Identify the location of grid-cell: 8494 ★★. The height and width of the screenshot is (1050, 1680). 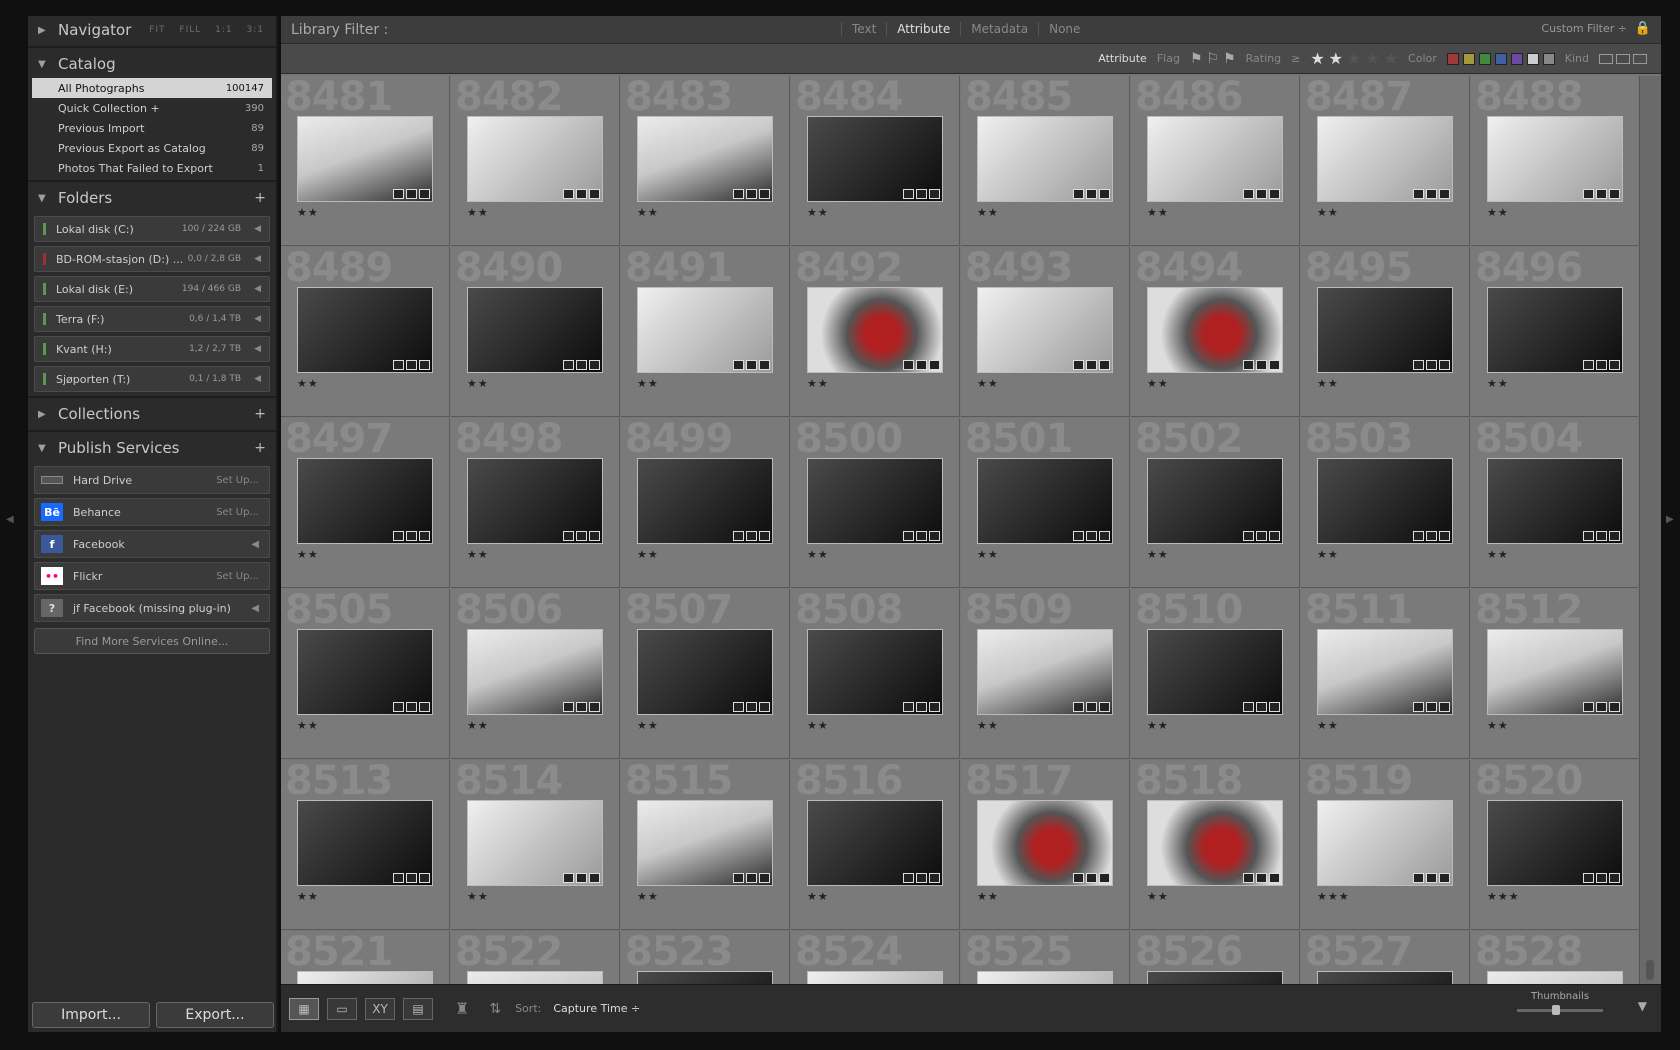
(1215, 332).